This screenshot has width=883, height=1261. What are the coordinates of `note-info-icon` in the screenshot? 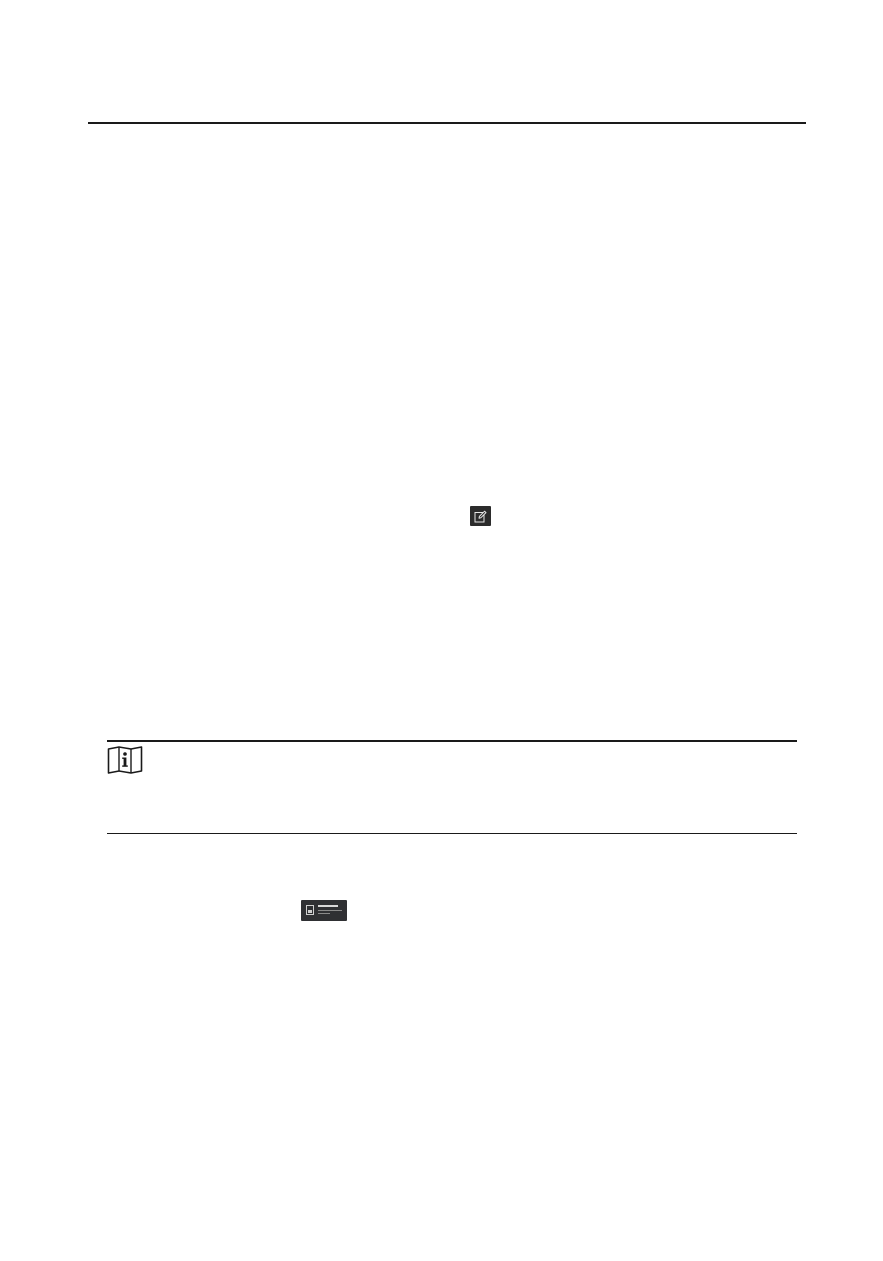 It's located at (125, 760).